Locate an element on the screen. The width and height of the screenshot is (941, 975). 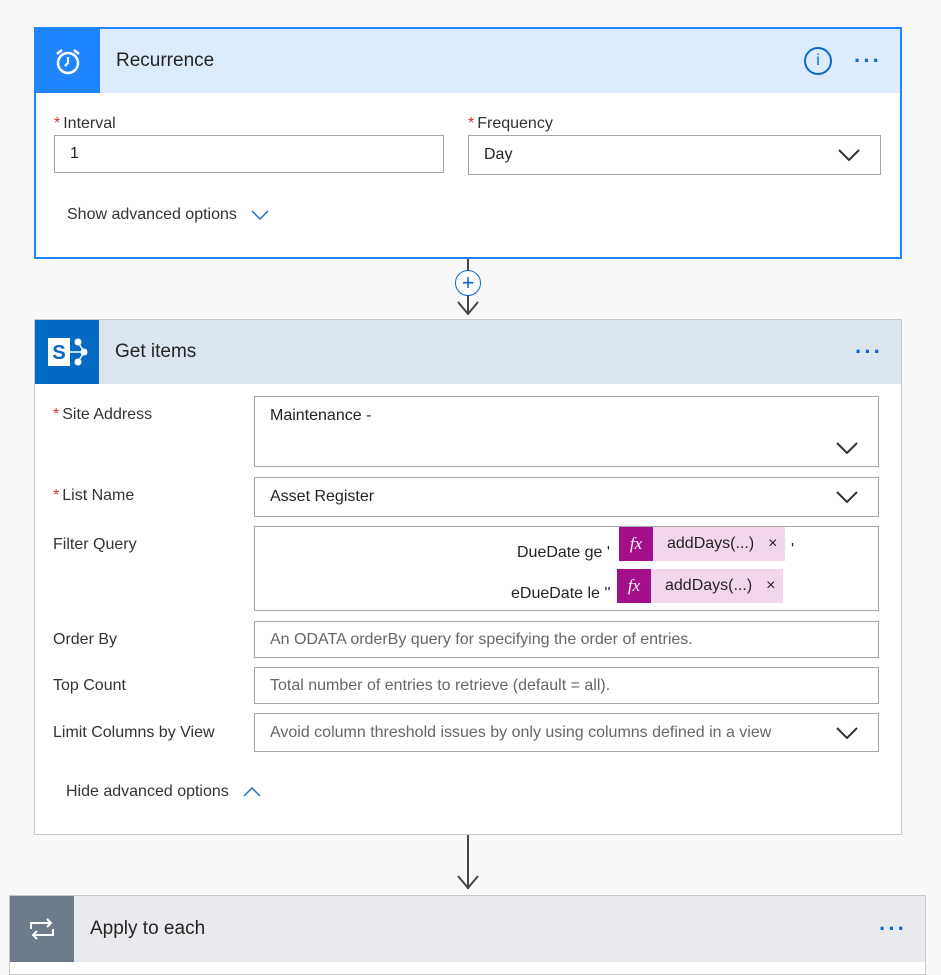
filter-query-label: Filter Query is located at coordinates (95, 544).